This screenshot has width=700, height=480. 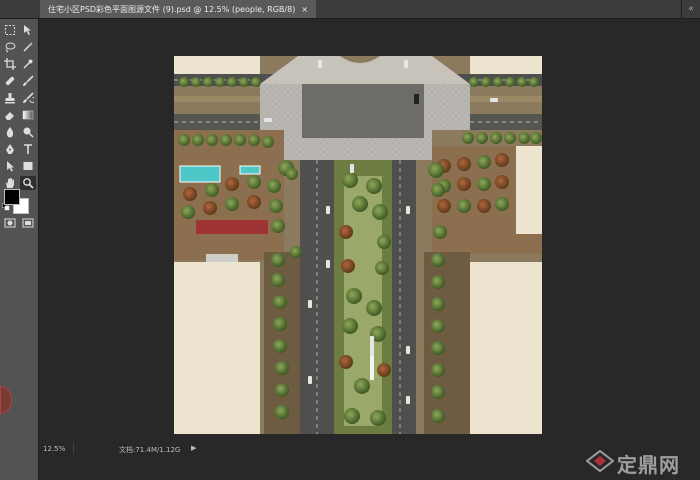 I want to click on crop-tool-icon, so click(x=10, y=64).